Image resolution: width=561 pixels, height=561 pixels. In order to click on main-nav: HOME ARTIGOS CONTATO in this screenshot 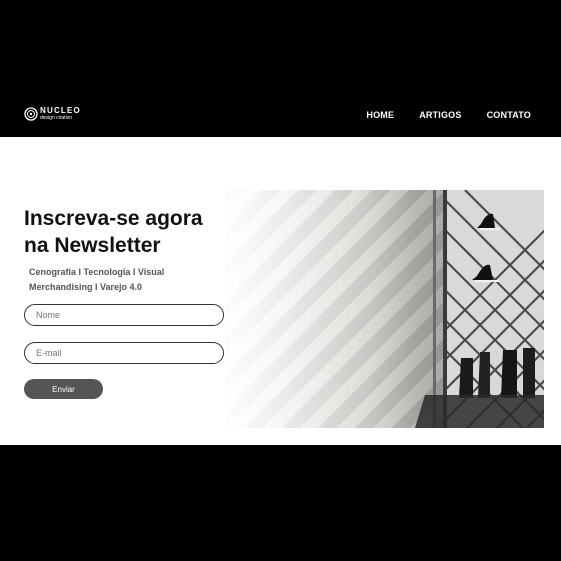, I will do `click(448, 115)`.